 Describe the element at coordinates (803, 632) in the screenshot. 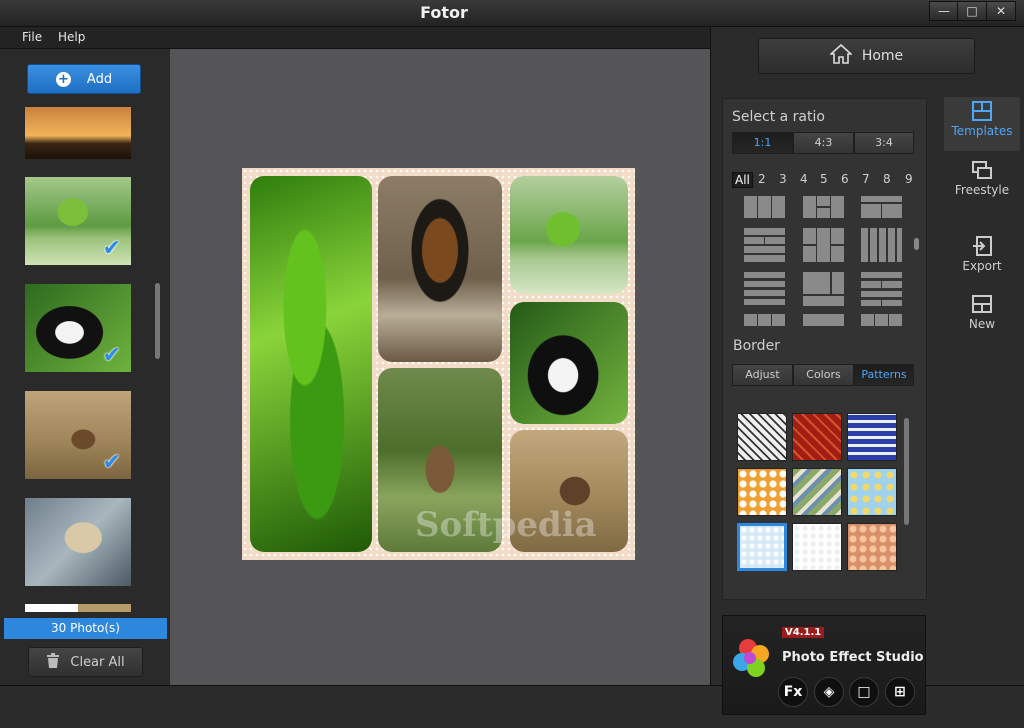

I see `version-badge: V4.1.1` at that location.